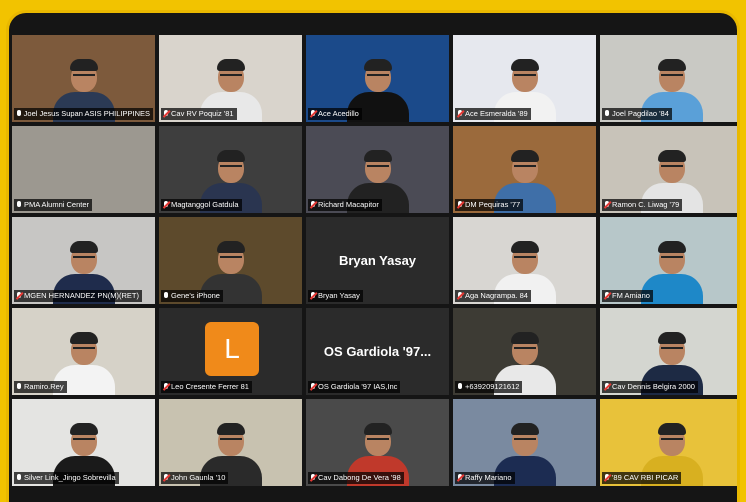 Image resolution: width=746 pixels, height=502 pixels. What do you see at coordinates (83, 78) in the screenshot?
I see `participant-tile: Joel Jesus Supan ASIS PHILIPPINES` at bounding box center [83, 78].